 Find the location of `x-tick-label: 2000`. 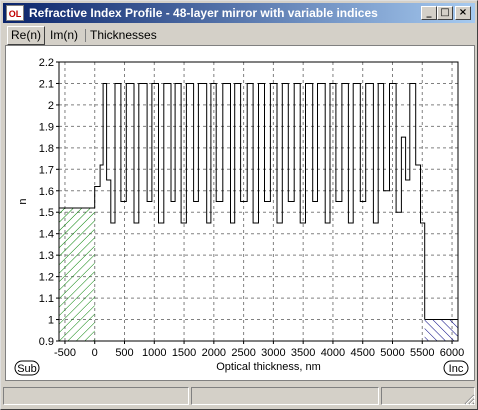

x-tick-label: 2000 is located at coordinates (214, 353).